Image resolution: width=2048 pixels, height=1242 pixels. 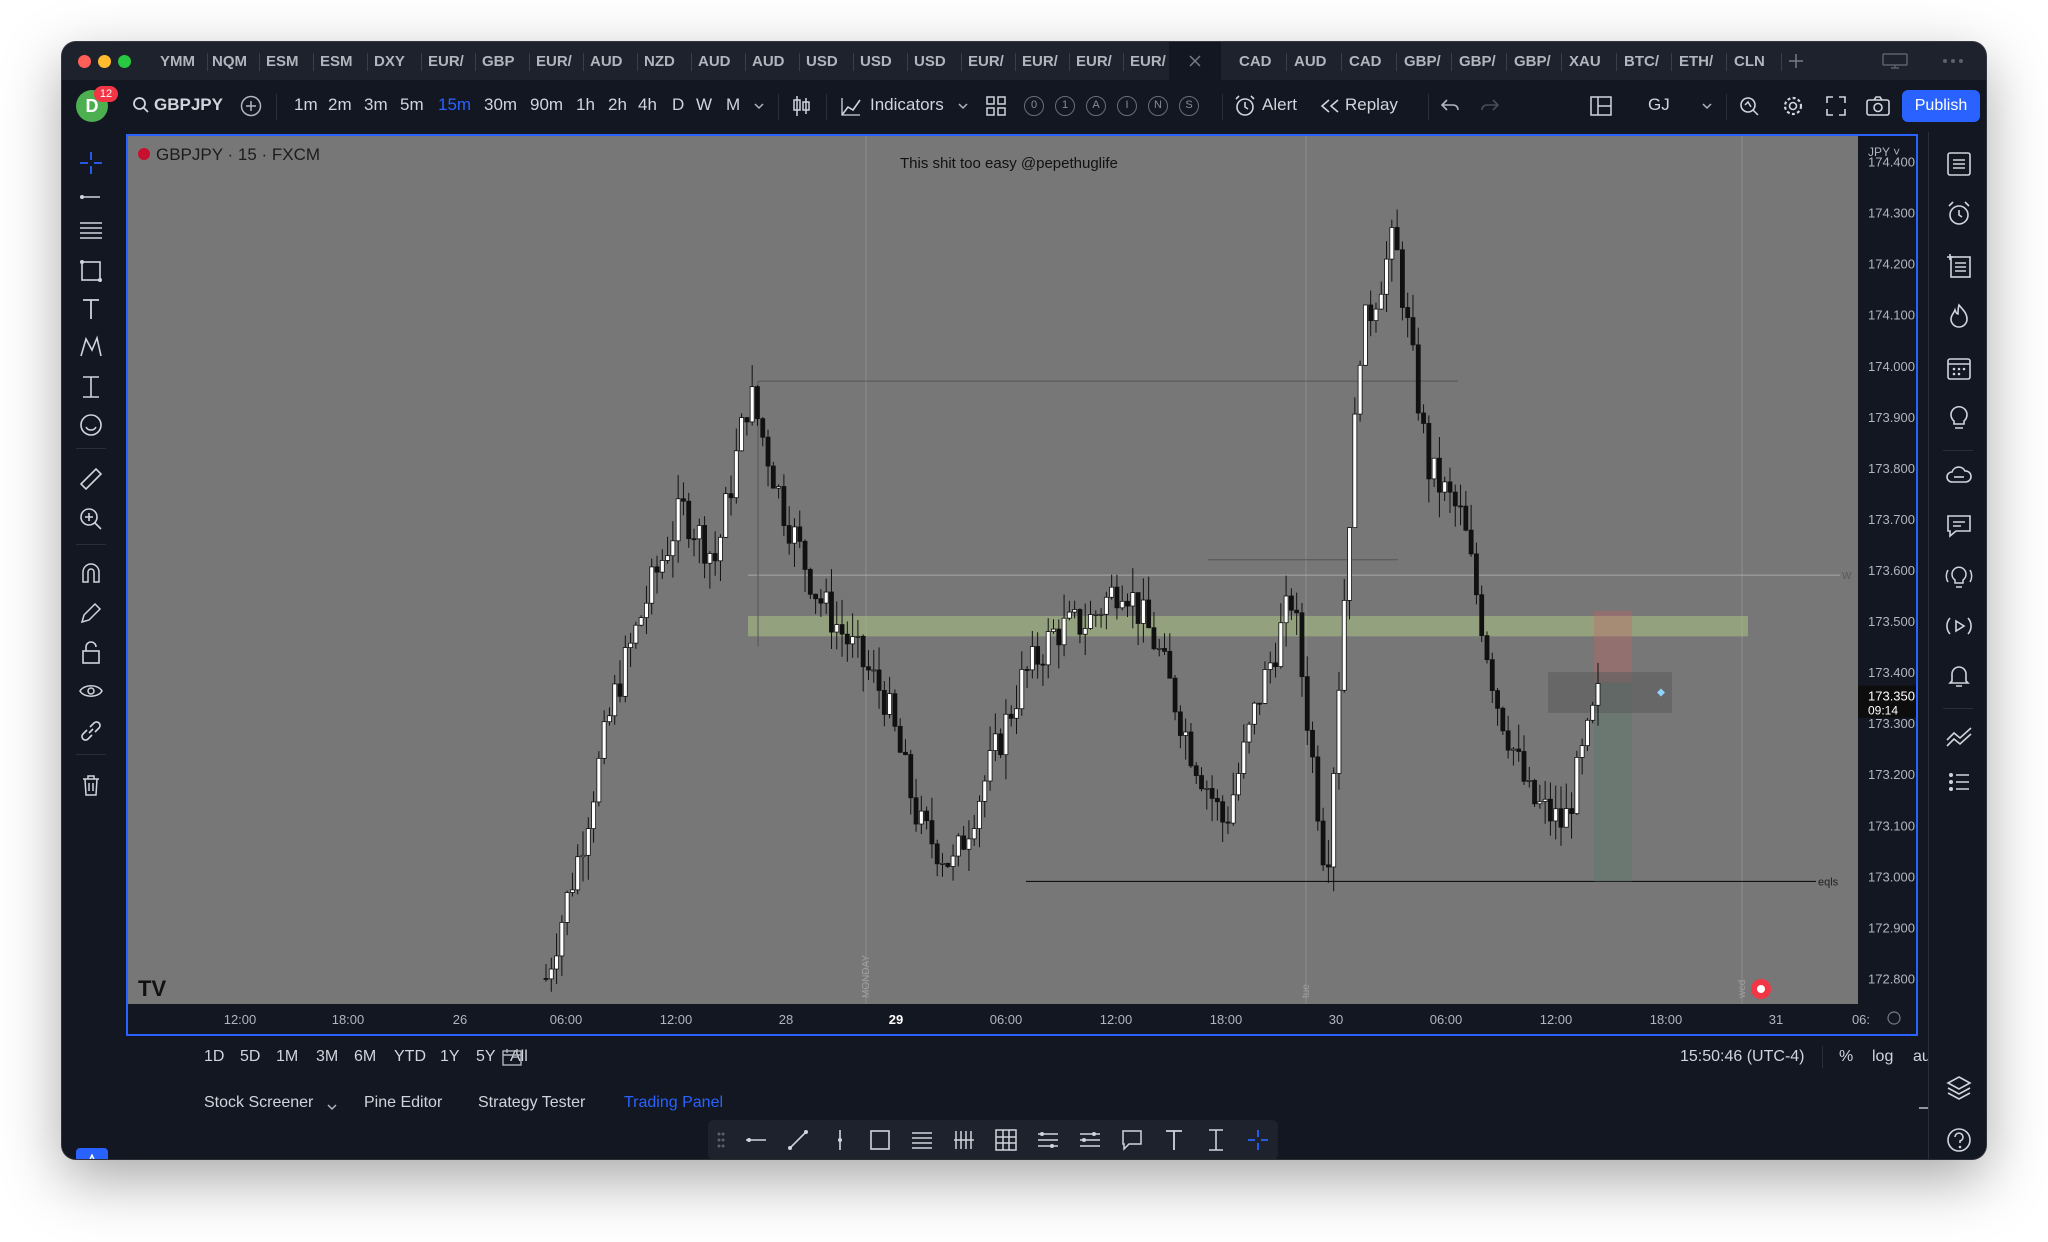 I want to click on add-list-icon, so click(x=1959, y=266).